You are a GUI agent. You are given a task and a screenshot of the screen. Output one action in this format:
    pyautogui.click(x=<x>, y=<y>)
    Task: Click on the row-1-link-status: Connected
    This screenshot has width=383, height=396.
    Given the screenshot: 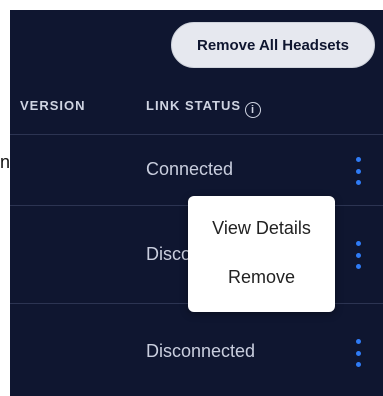 What is the action you would take?
    pyautogui.click(x=190, y=169)
    